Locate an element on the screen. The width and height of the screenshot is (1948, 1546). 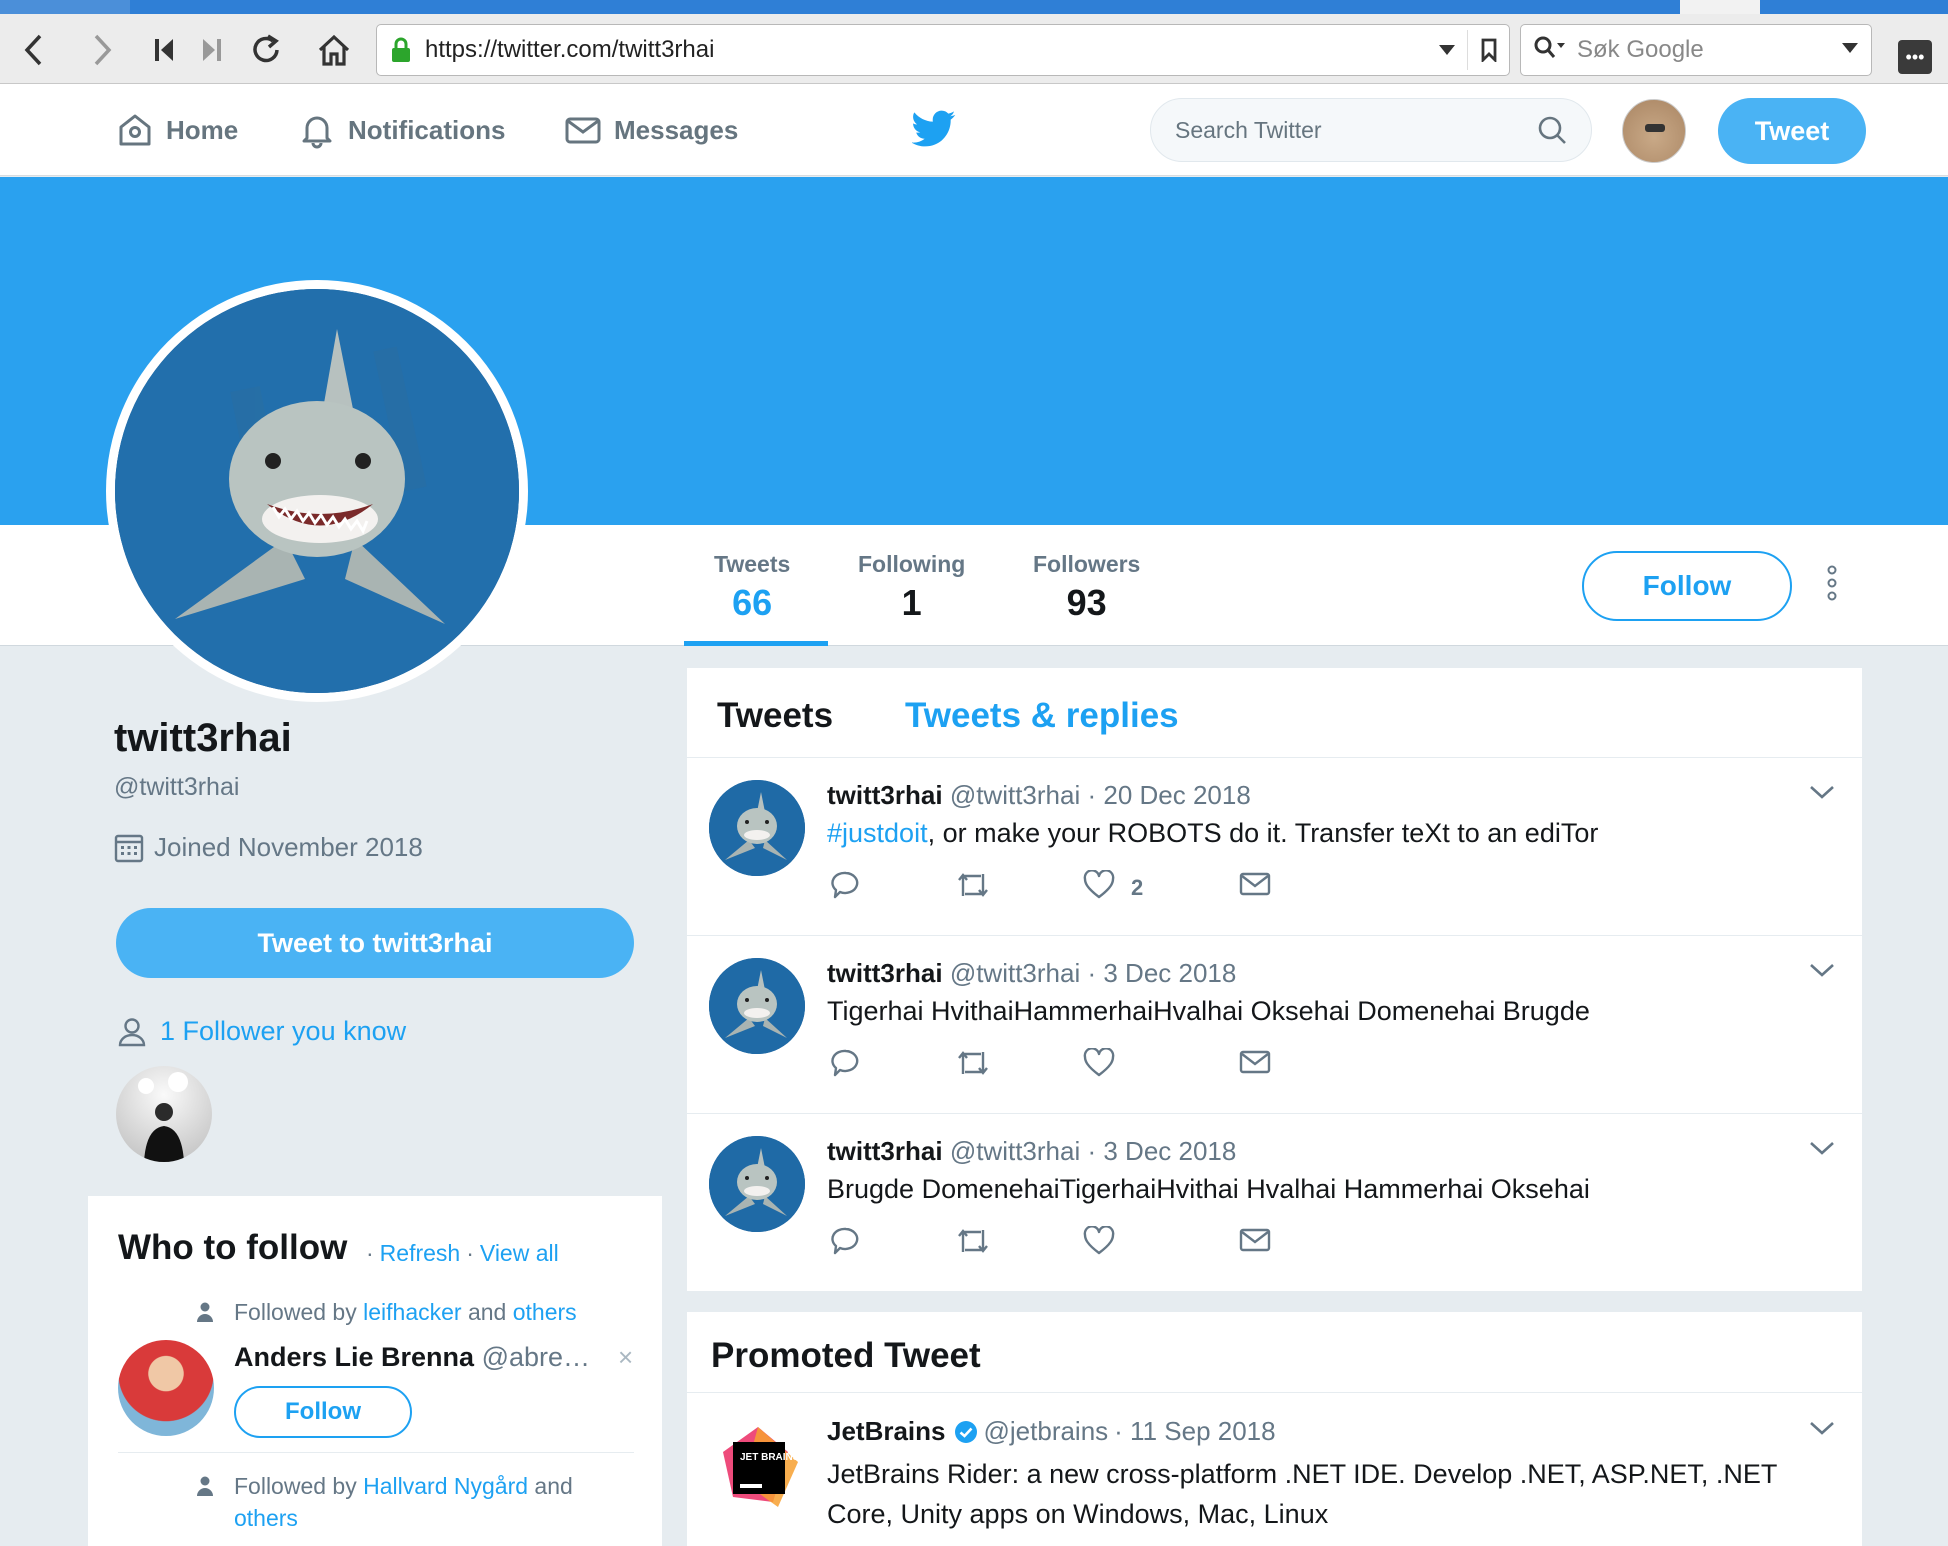
tab-tweets: Tweets is located at coordinates (775, 716).